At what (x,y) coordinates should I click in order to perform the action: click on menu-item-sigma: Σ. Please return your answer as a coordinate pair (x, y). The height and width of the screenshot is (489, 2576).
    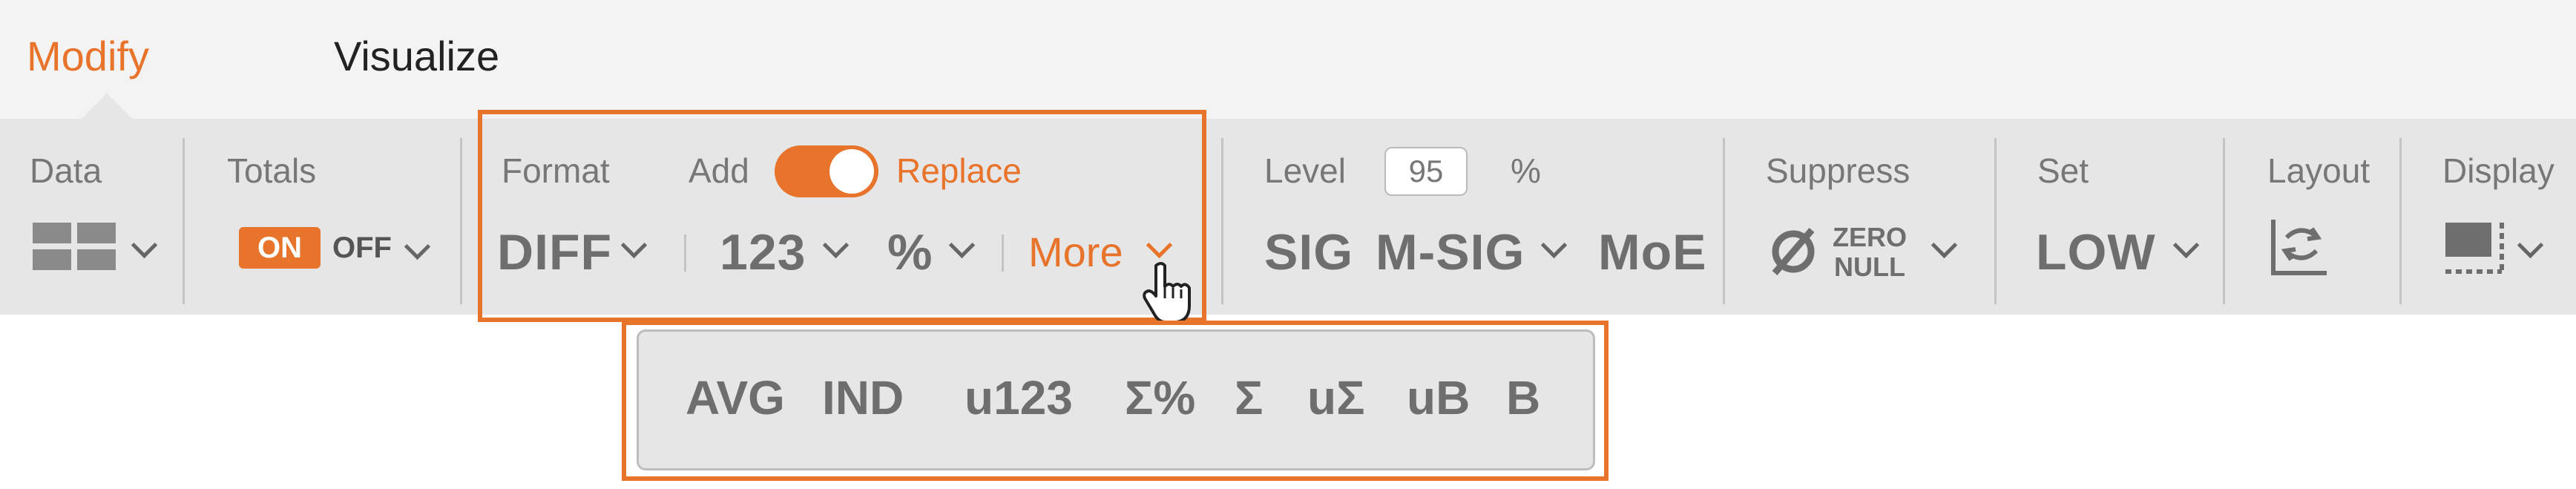
    Looking at the image, I should click on (1249, 397).